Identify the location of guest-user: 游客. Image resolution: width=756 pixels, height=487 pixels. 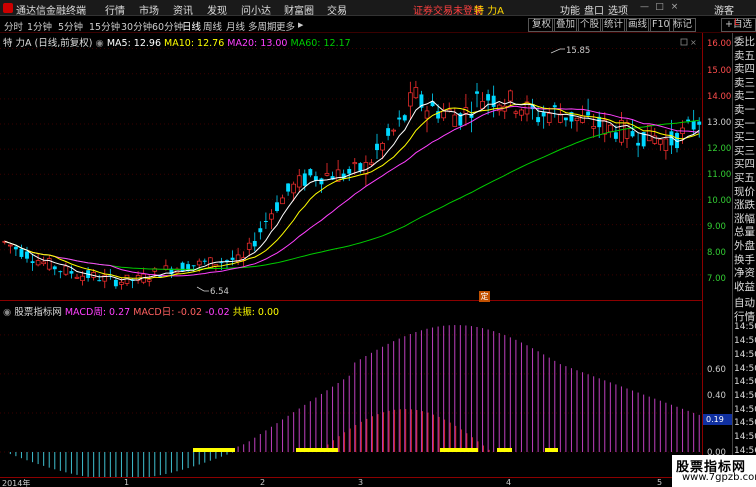
(724, 9).